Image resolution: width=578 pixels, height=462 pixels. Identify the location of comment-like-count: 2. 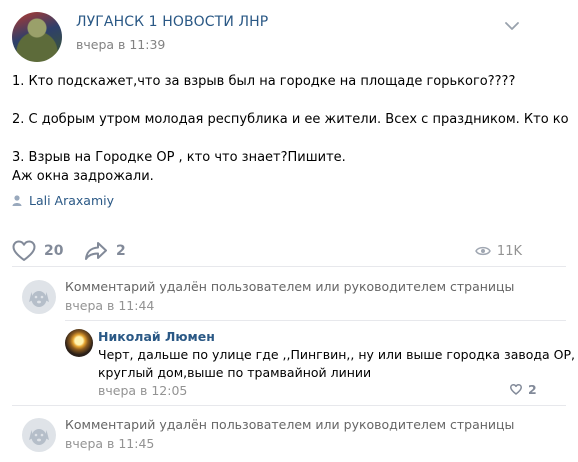
(532, 389).